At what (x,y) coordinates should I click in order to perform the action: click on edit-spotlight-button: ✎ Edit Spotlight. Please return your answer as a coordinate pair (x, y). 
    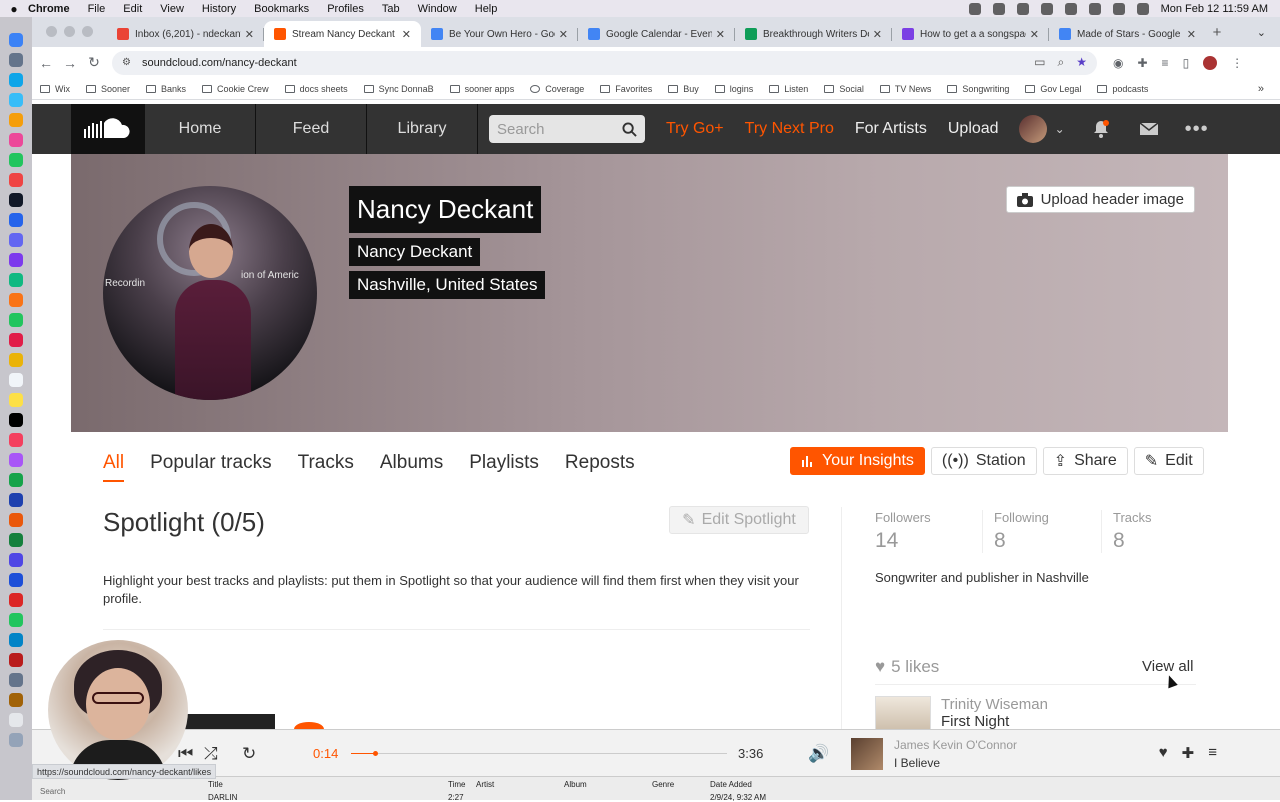
    Looking at the image, I should click on (739, 520).